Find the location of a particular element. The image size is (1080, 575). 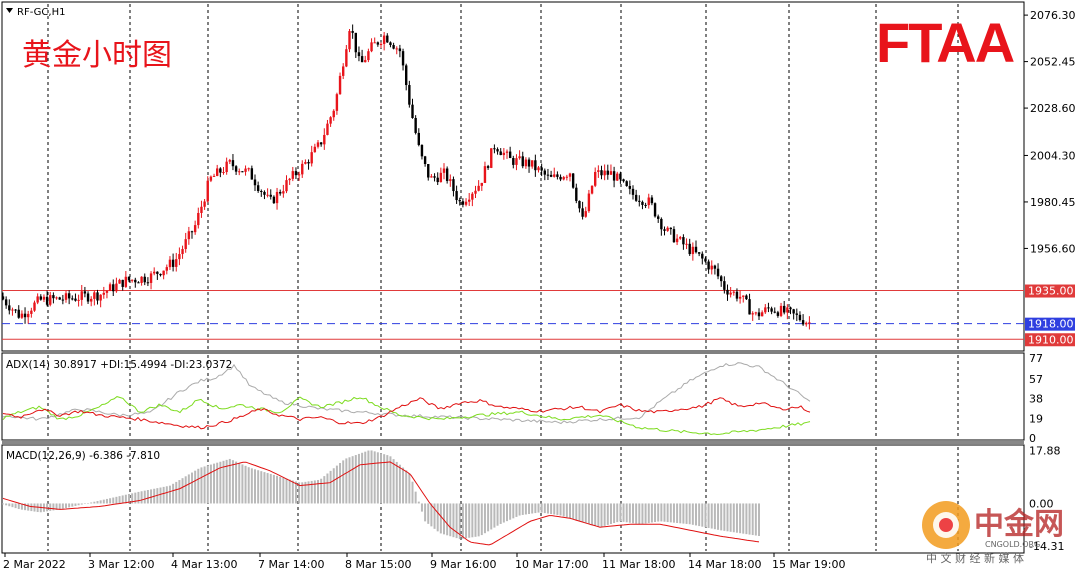

price-tick-label: 1956.60 is located at coordinates (1053, 248).